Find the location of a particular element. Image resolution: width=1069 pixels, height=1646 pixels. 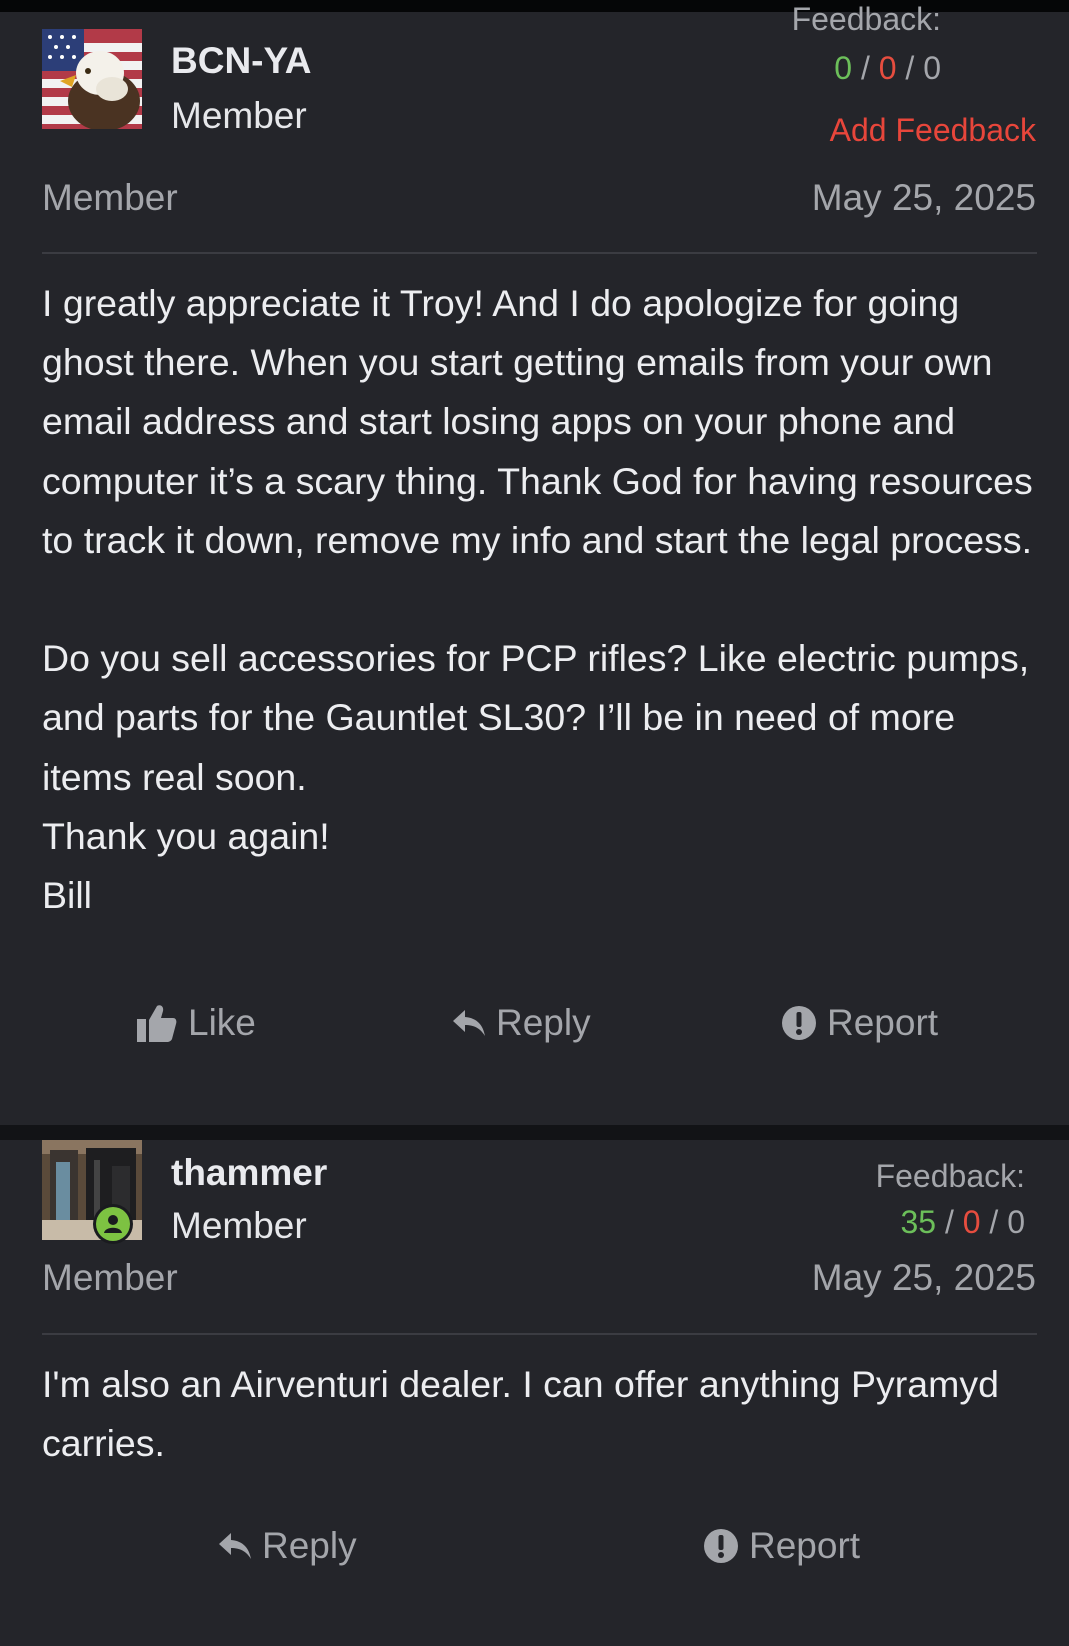

feedback-positive-count: 35 is located at coordinates (918, 1222).